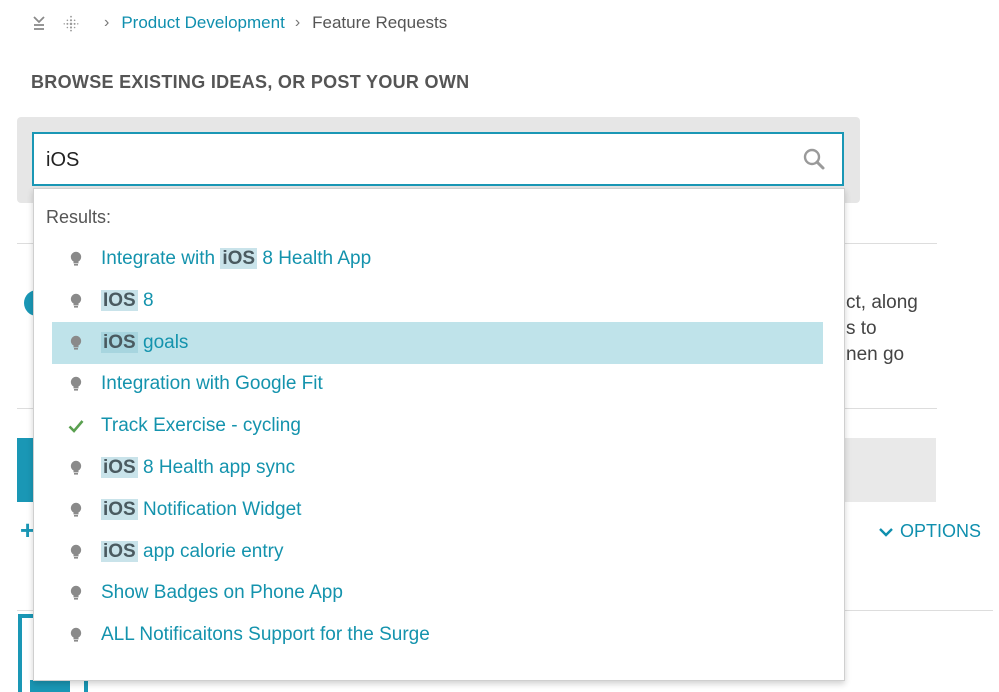 The width and height of the screenshot is (999, 692). What do you see at coordinates (39, 23) in the screenshot?
I see `collapse-icon` at bounding box center [39, 23].